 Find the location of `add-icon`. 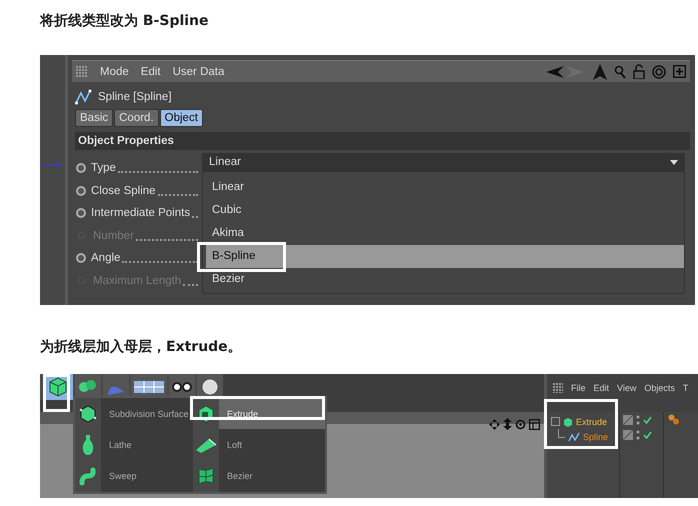

add-icon is located at coordinates (679, 71).